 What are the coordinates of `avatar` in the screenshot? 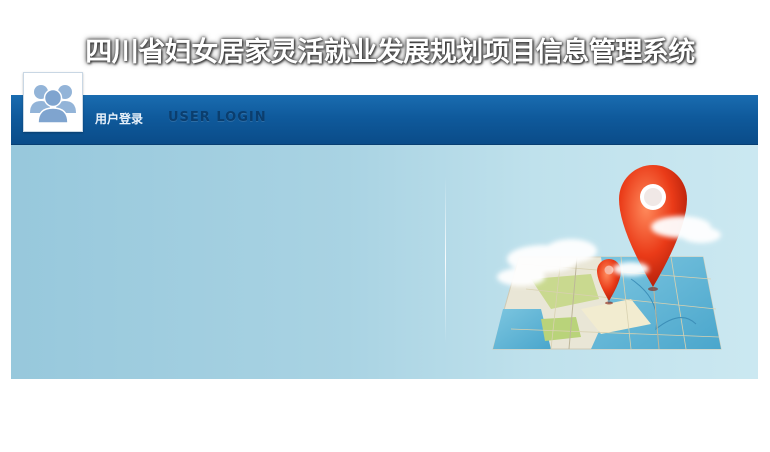 It's located at (53, 102).